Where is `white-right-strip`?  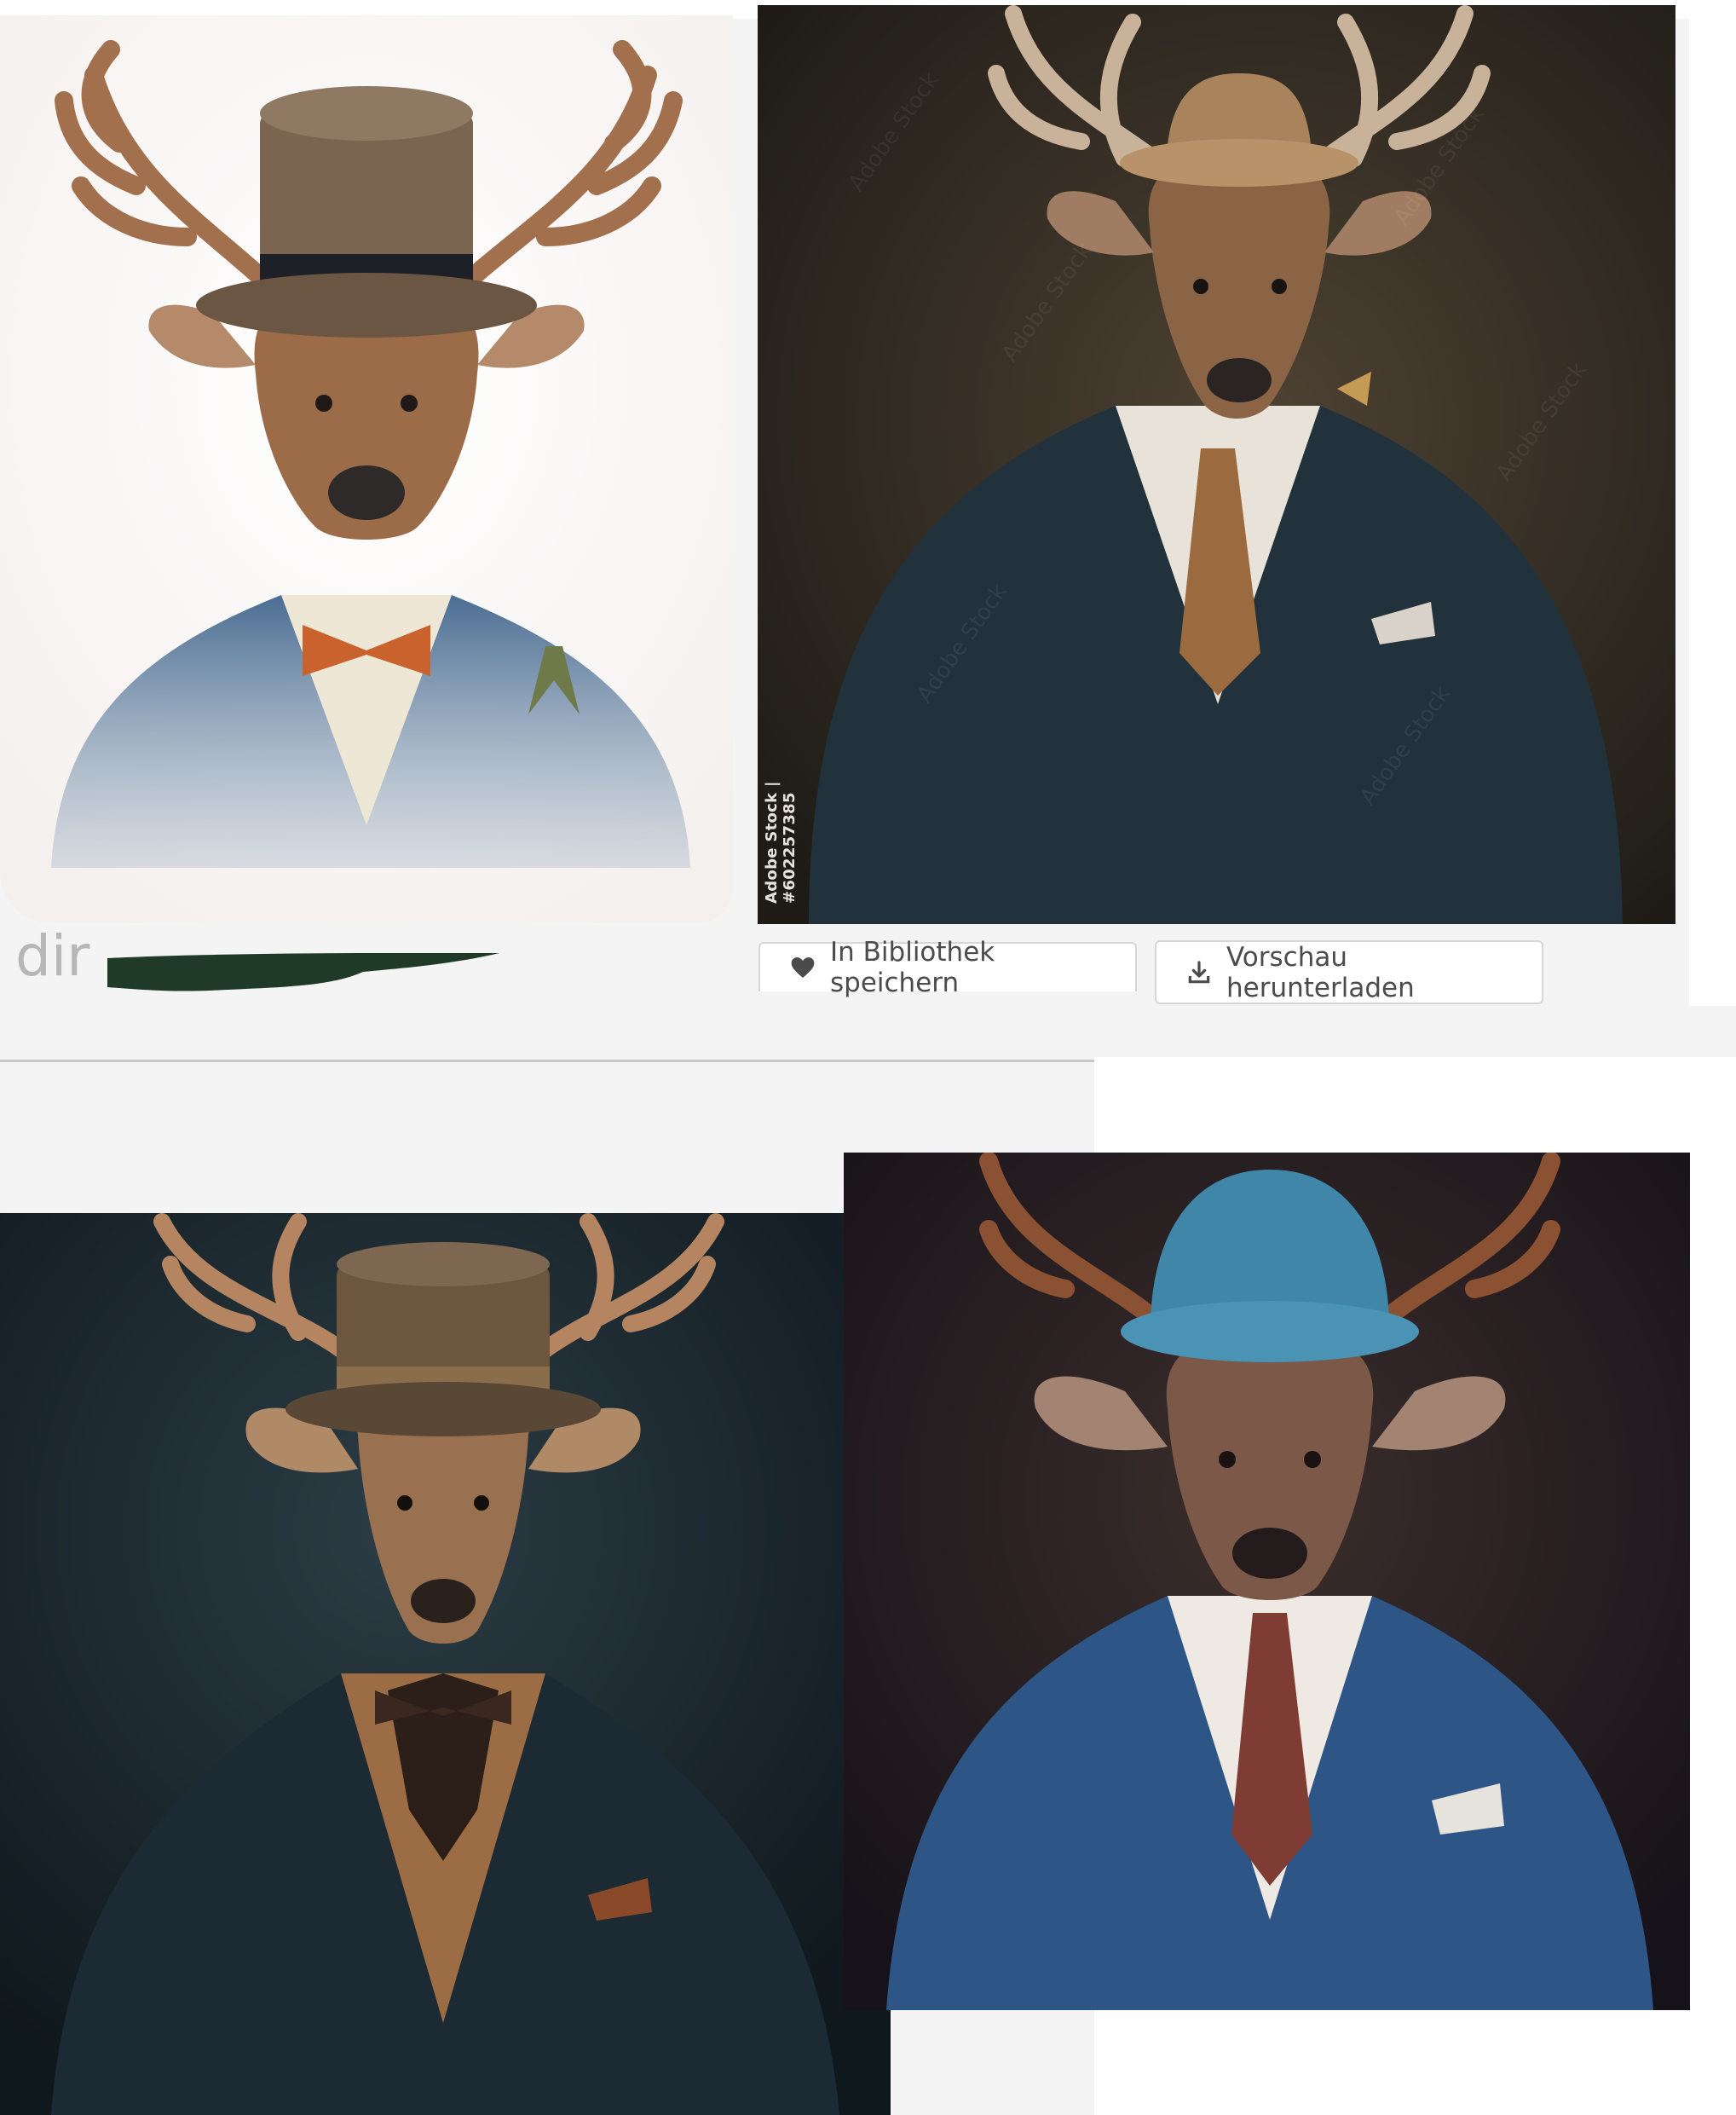
white-right-strip is located at coordinates (1712, 503).